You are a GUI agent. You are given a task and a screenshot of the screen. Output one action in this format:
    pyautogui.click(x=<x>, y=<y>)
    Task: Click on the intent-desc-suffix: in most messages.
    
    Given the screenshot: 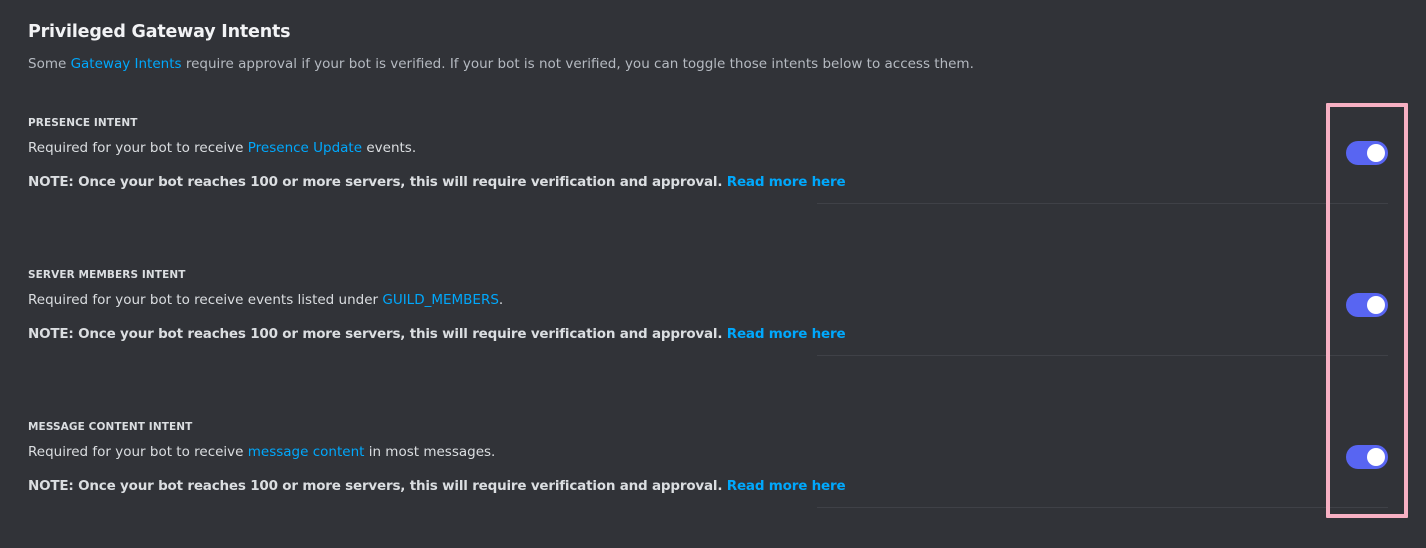 What is the action you would take?
    pyautogui.click(x=430, y=452)
    